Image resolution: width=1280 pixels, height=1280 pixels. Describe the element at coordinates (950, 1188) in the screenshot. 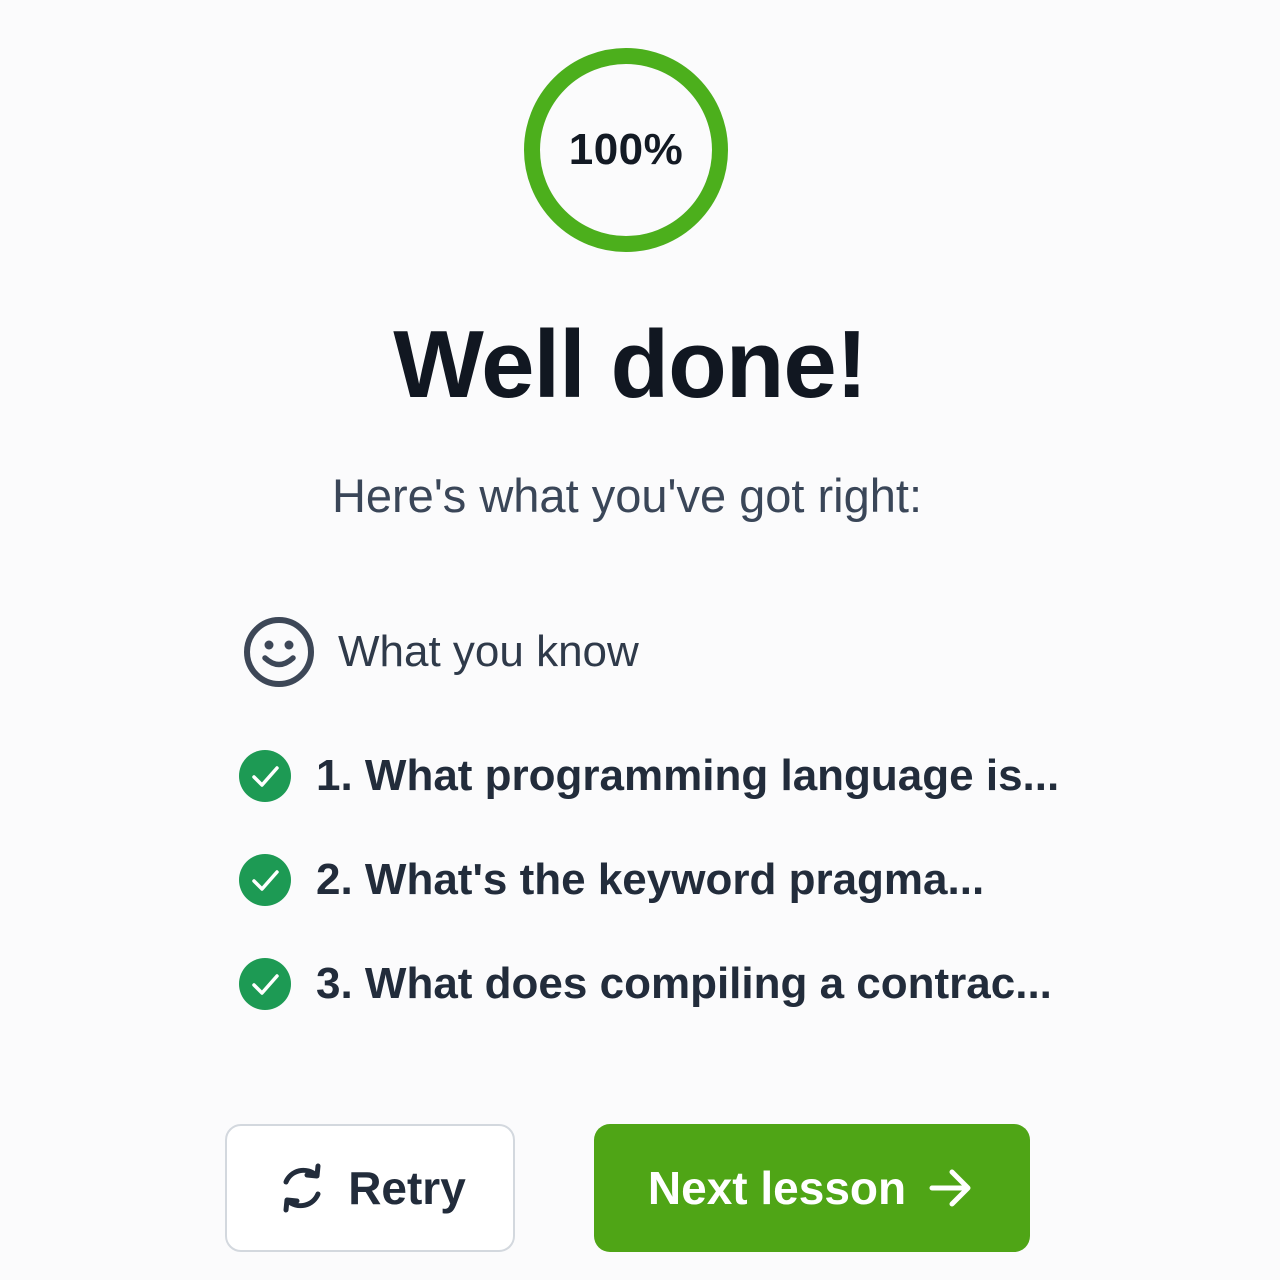

I see `arrow-right-icon` at that location.